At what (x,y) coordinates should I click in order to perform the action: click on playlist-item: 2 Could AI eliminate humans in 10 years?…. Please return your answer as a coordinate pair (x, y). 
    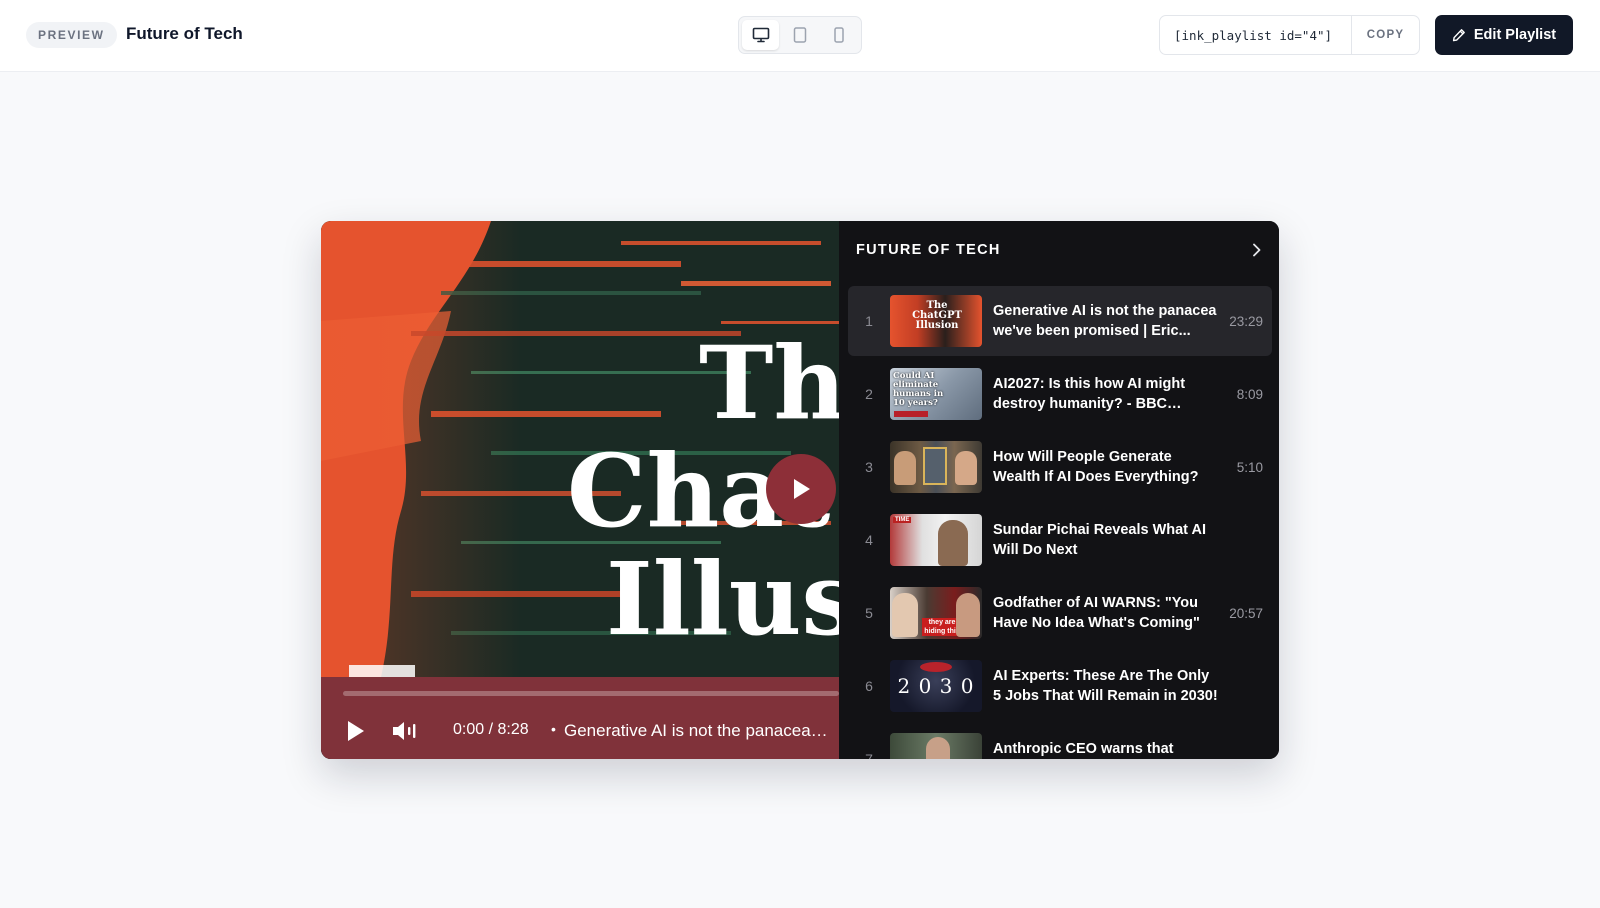
    Looking at the image, I should click on (1060, 394).